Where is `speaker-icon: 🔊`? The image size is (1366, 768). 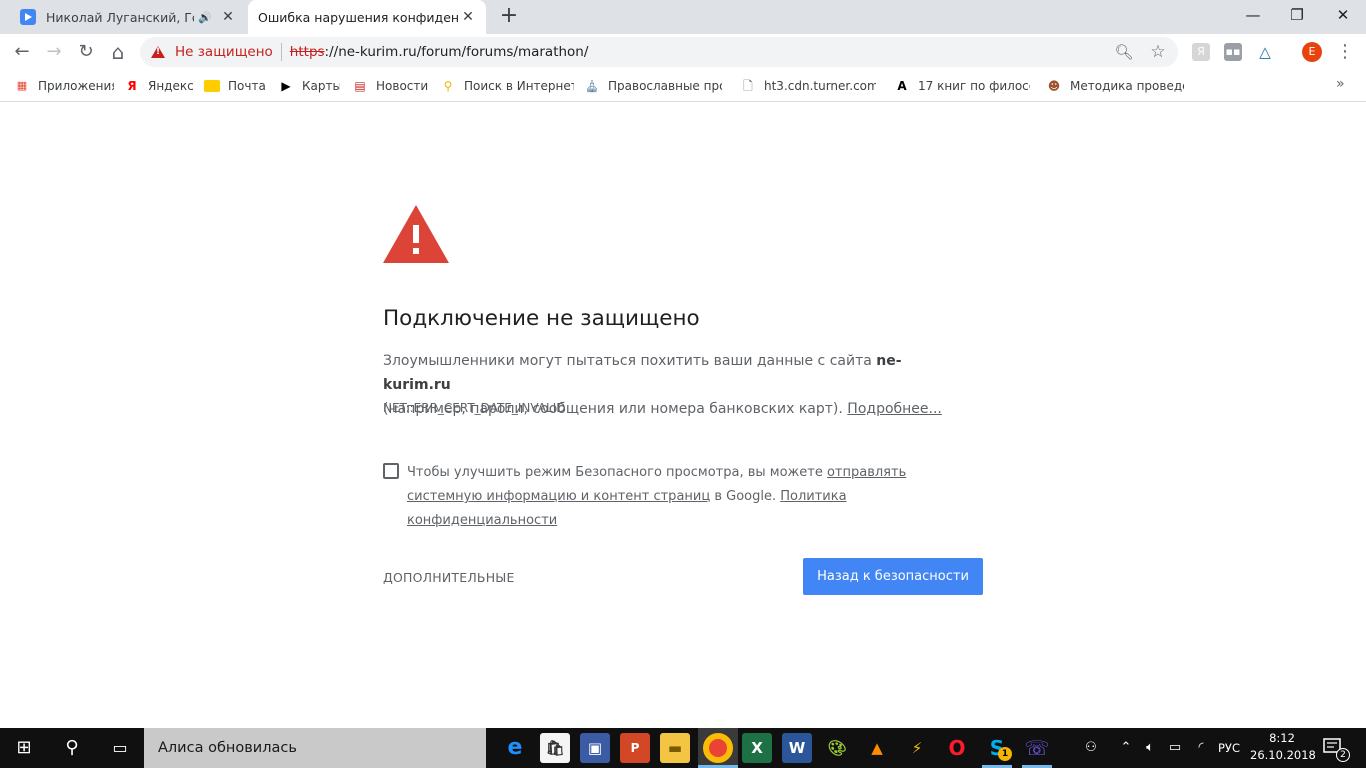 speaker-icon: 🔊 is located at coordinates (205, 17).